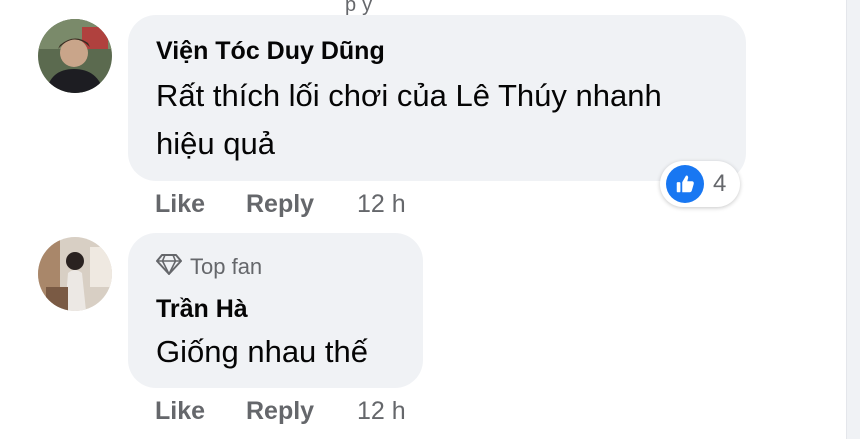 The image size is (860, 439). Describe the element at coordinates (262, 351) in the screenshot. I see `comment-text-line: Giống nhau thế` at that location.